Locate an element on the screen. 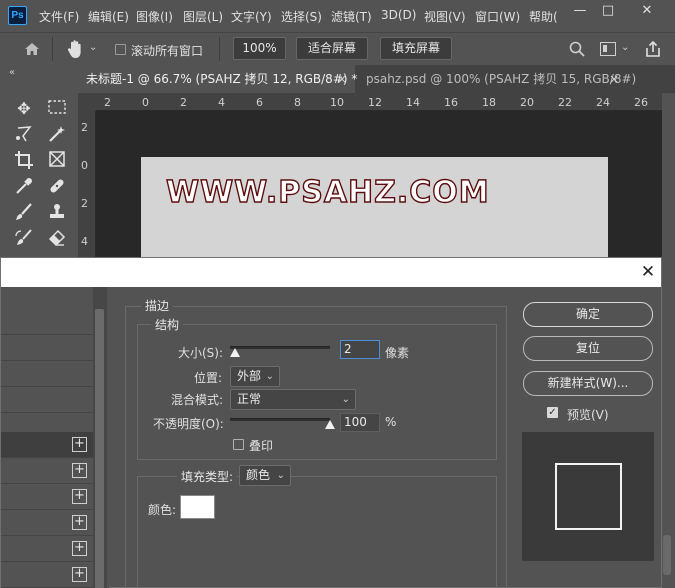 Image resolution: width=675 pixels, height=588 pixels. fill-screen-button: 填充屏幕 is located at coordinates (416, 48).